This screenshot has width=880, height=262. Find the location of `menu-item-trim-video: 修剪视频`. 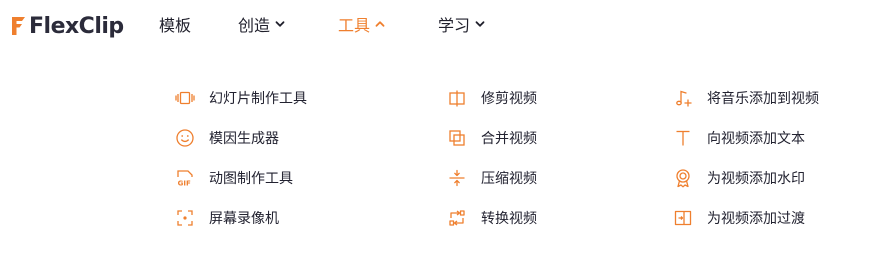

menu-item-trim-video: 修剪视频 is located at coordinates (491, 98).